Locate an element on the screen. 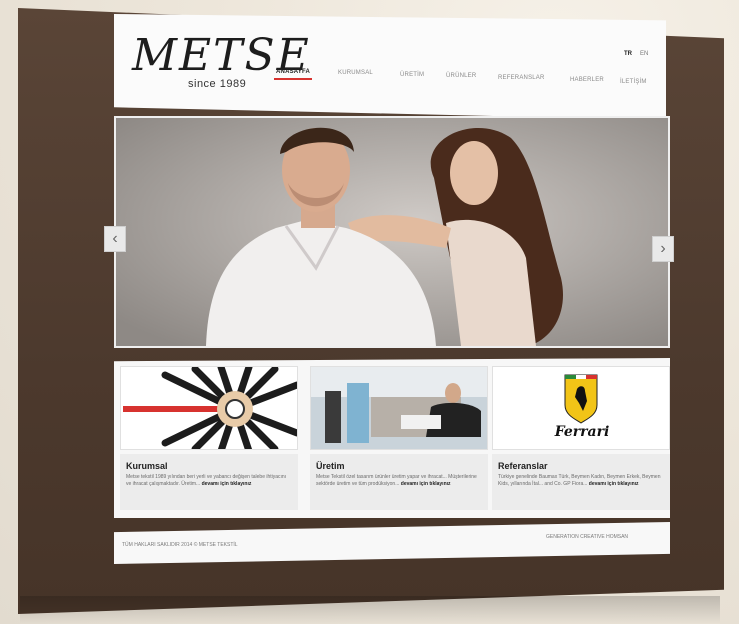 The image size is (739, 624). card-referanslar-image: Ferrari is located at coordinates (581, 408).